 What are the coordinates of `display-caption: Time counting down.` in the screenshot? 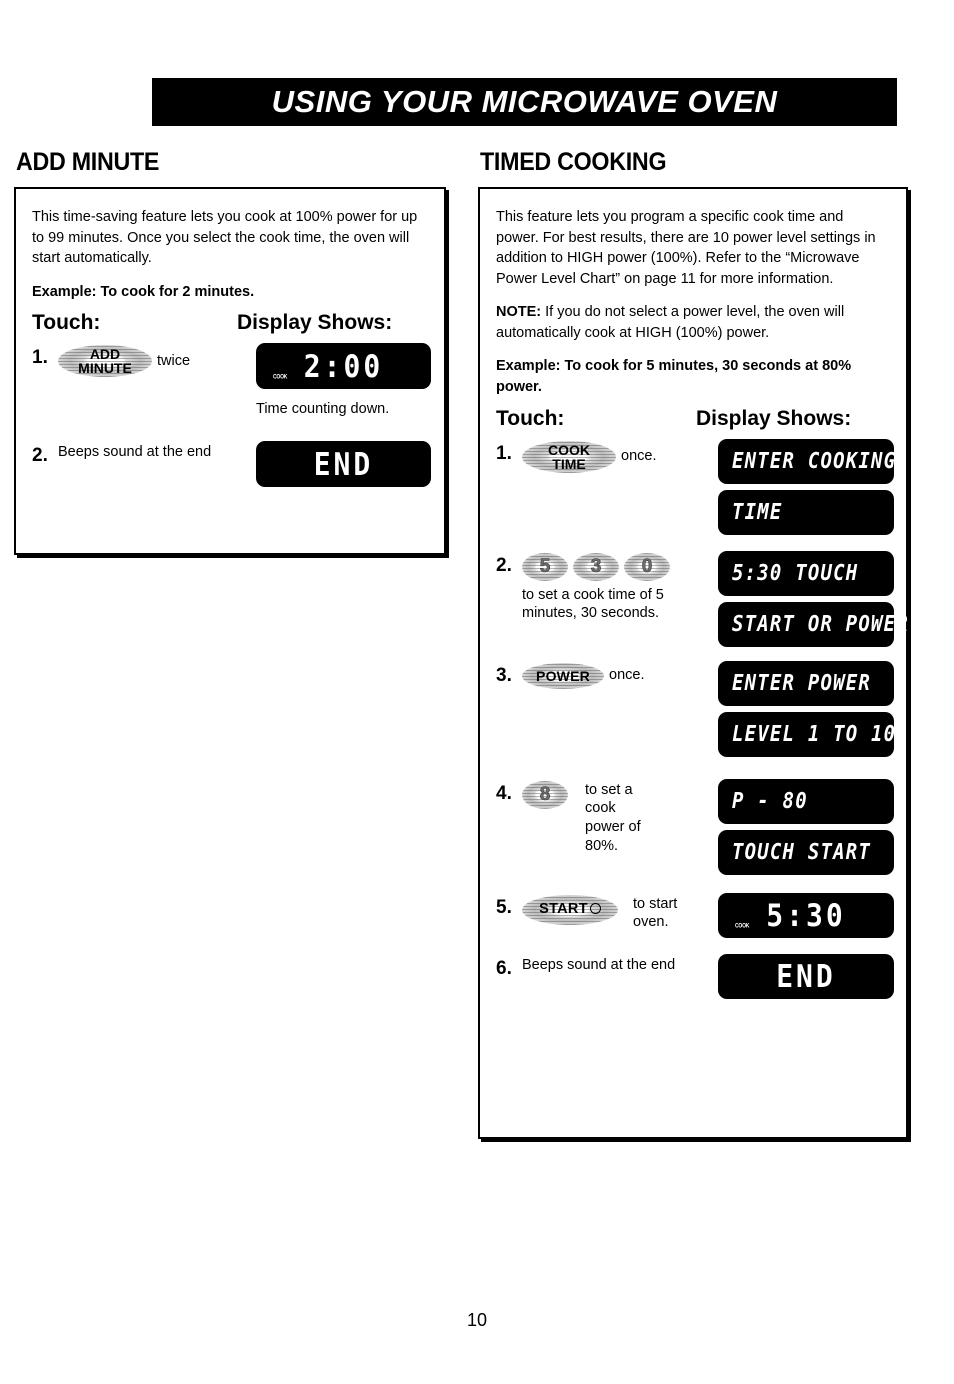 It's located at (323, 409).